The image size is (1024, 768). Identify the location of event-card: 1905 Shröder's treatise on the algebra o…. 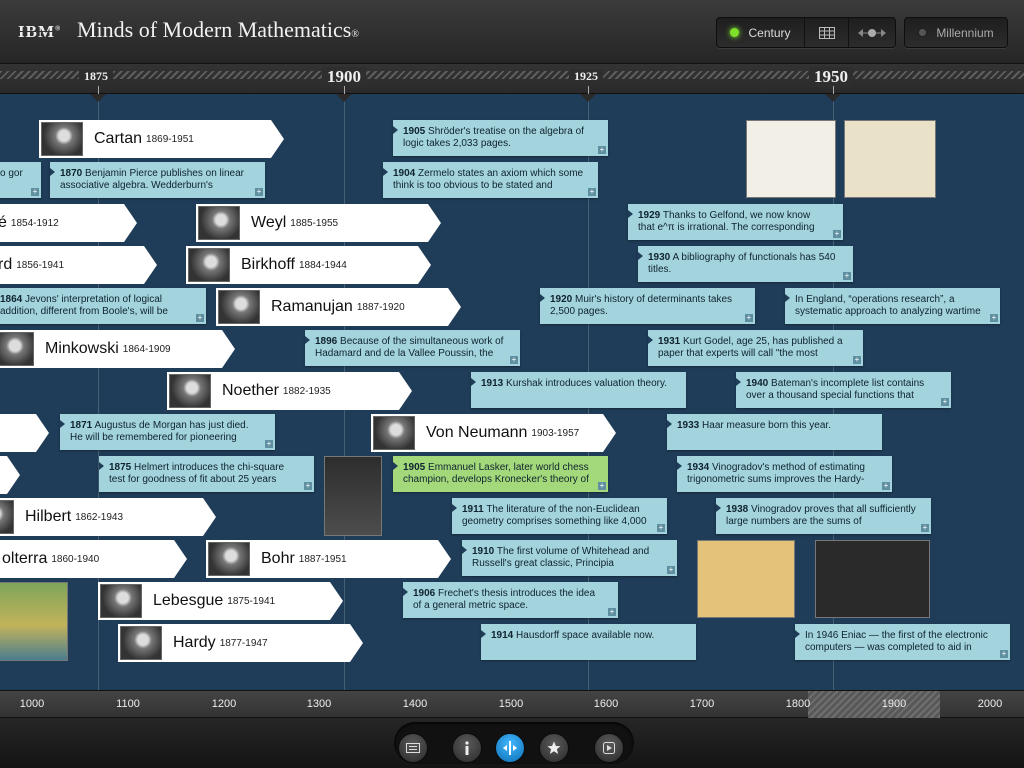
(500, 138).